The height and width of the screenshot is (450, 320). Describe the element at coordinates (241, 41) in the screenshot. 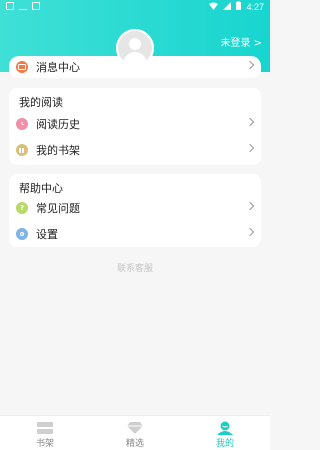

I see `login-link: 未登录 >` at that location.